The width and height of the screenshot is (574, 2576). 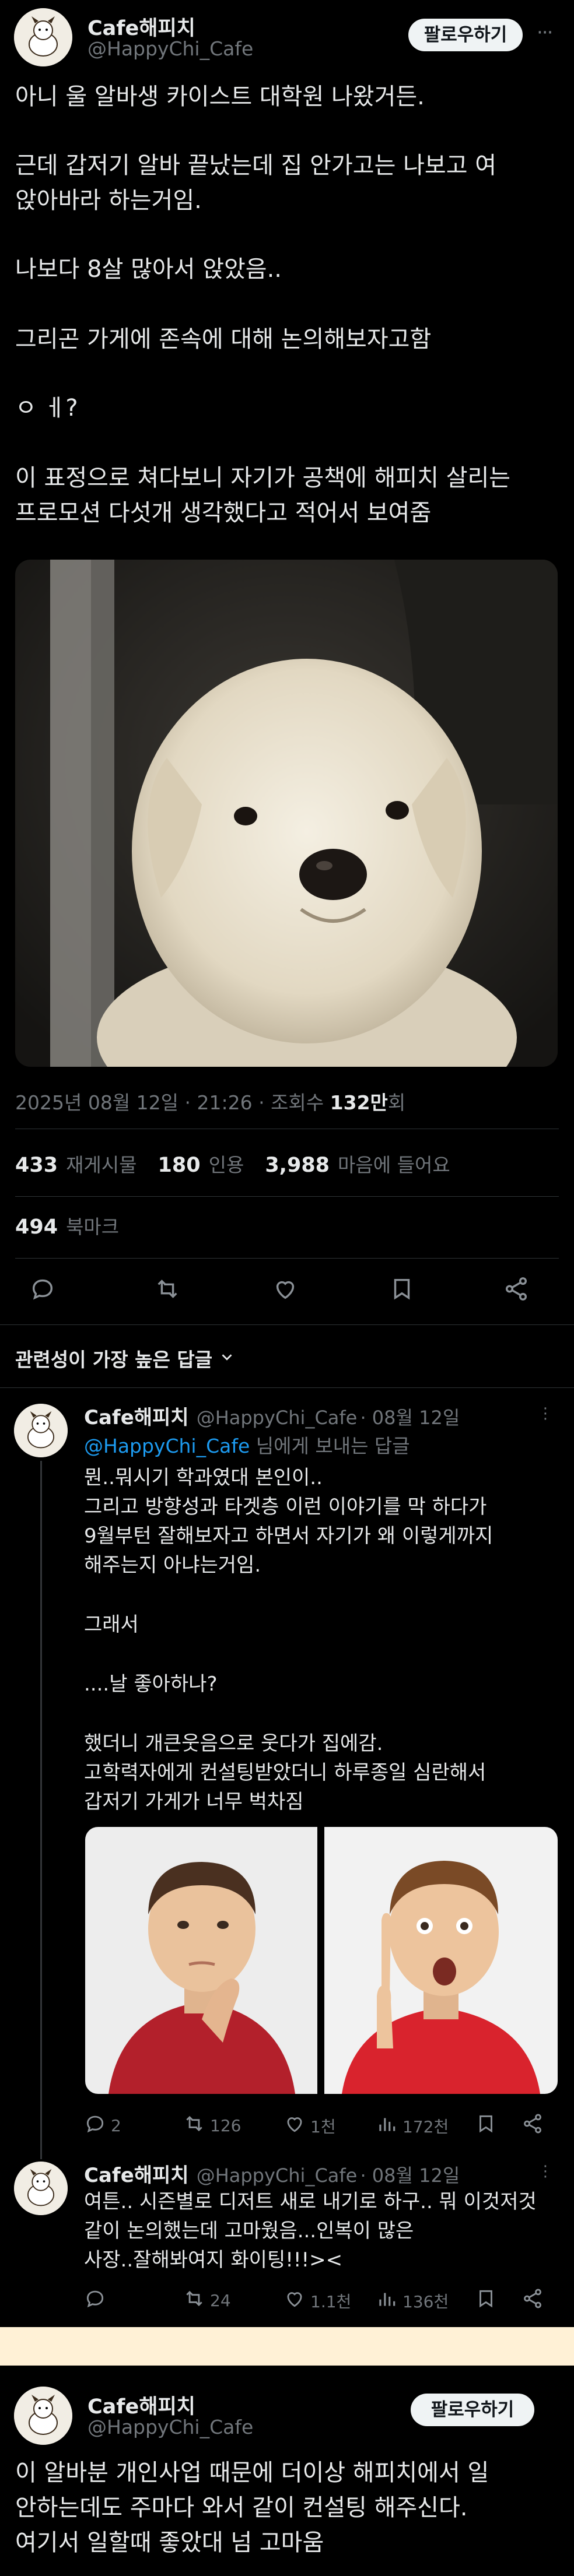 What do you see at coordinates (426, 2126) in the screenshot?
I see `views-count: 172천` at bounding box center [426, 2126].